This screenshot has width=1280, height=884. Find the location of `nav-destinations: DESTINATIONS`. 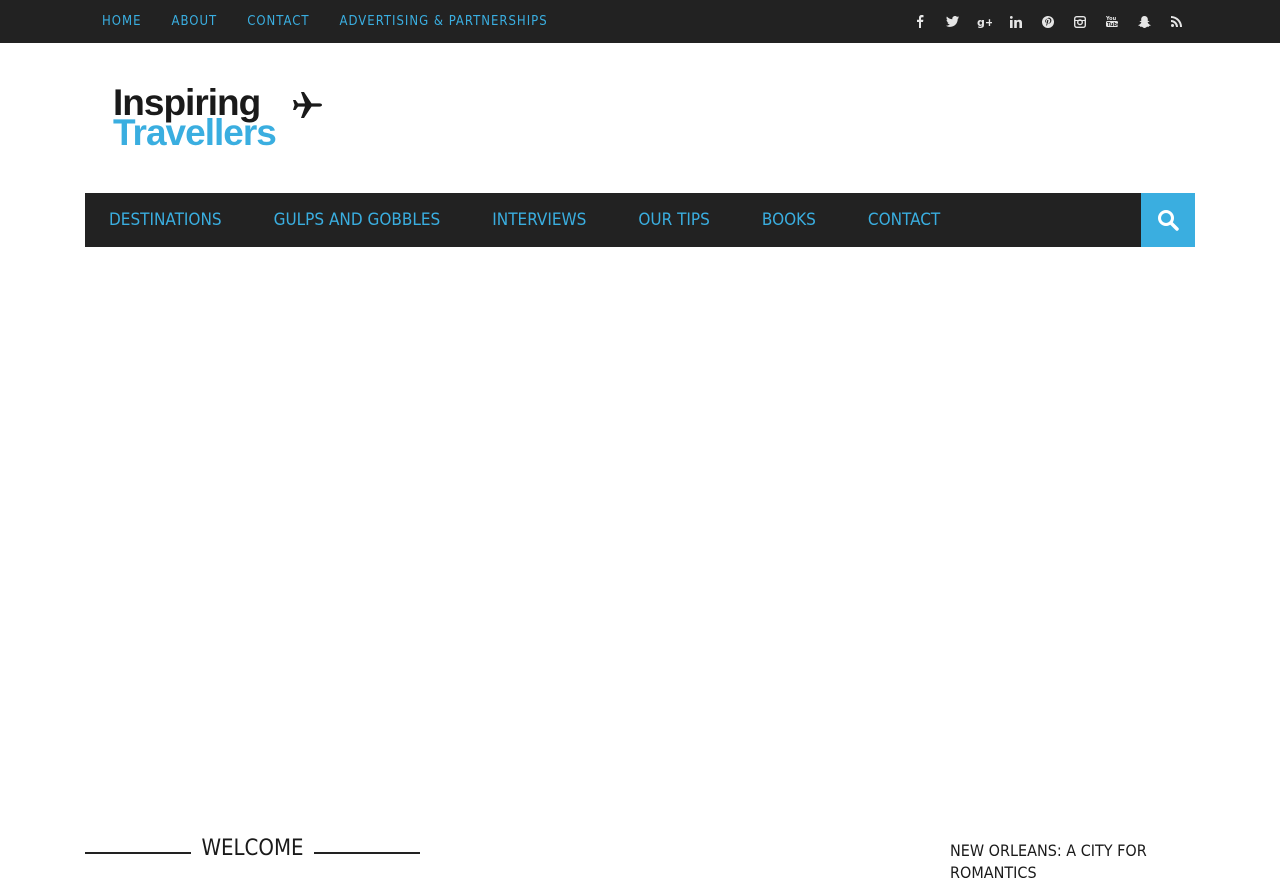

nav-destinations: DESTINATIONS is located at coordinates (166, 220).